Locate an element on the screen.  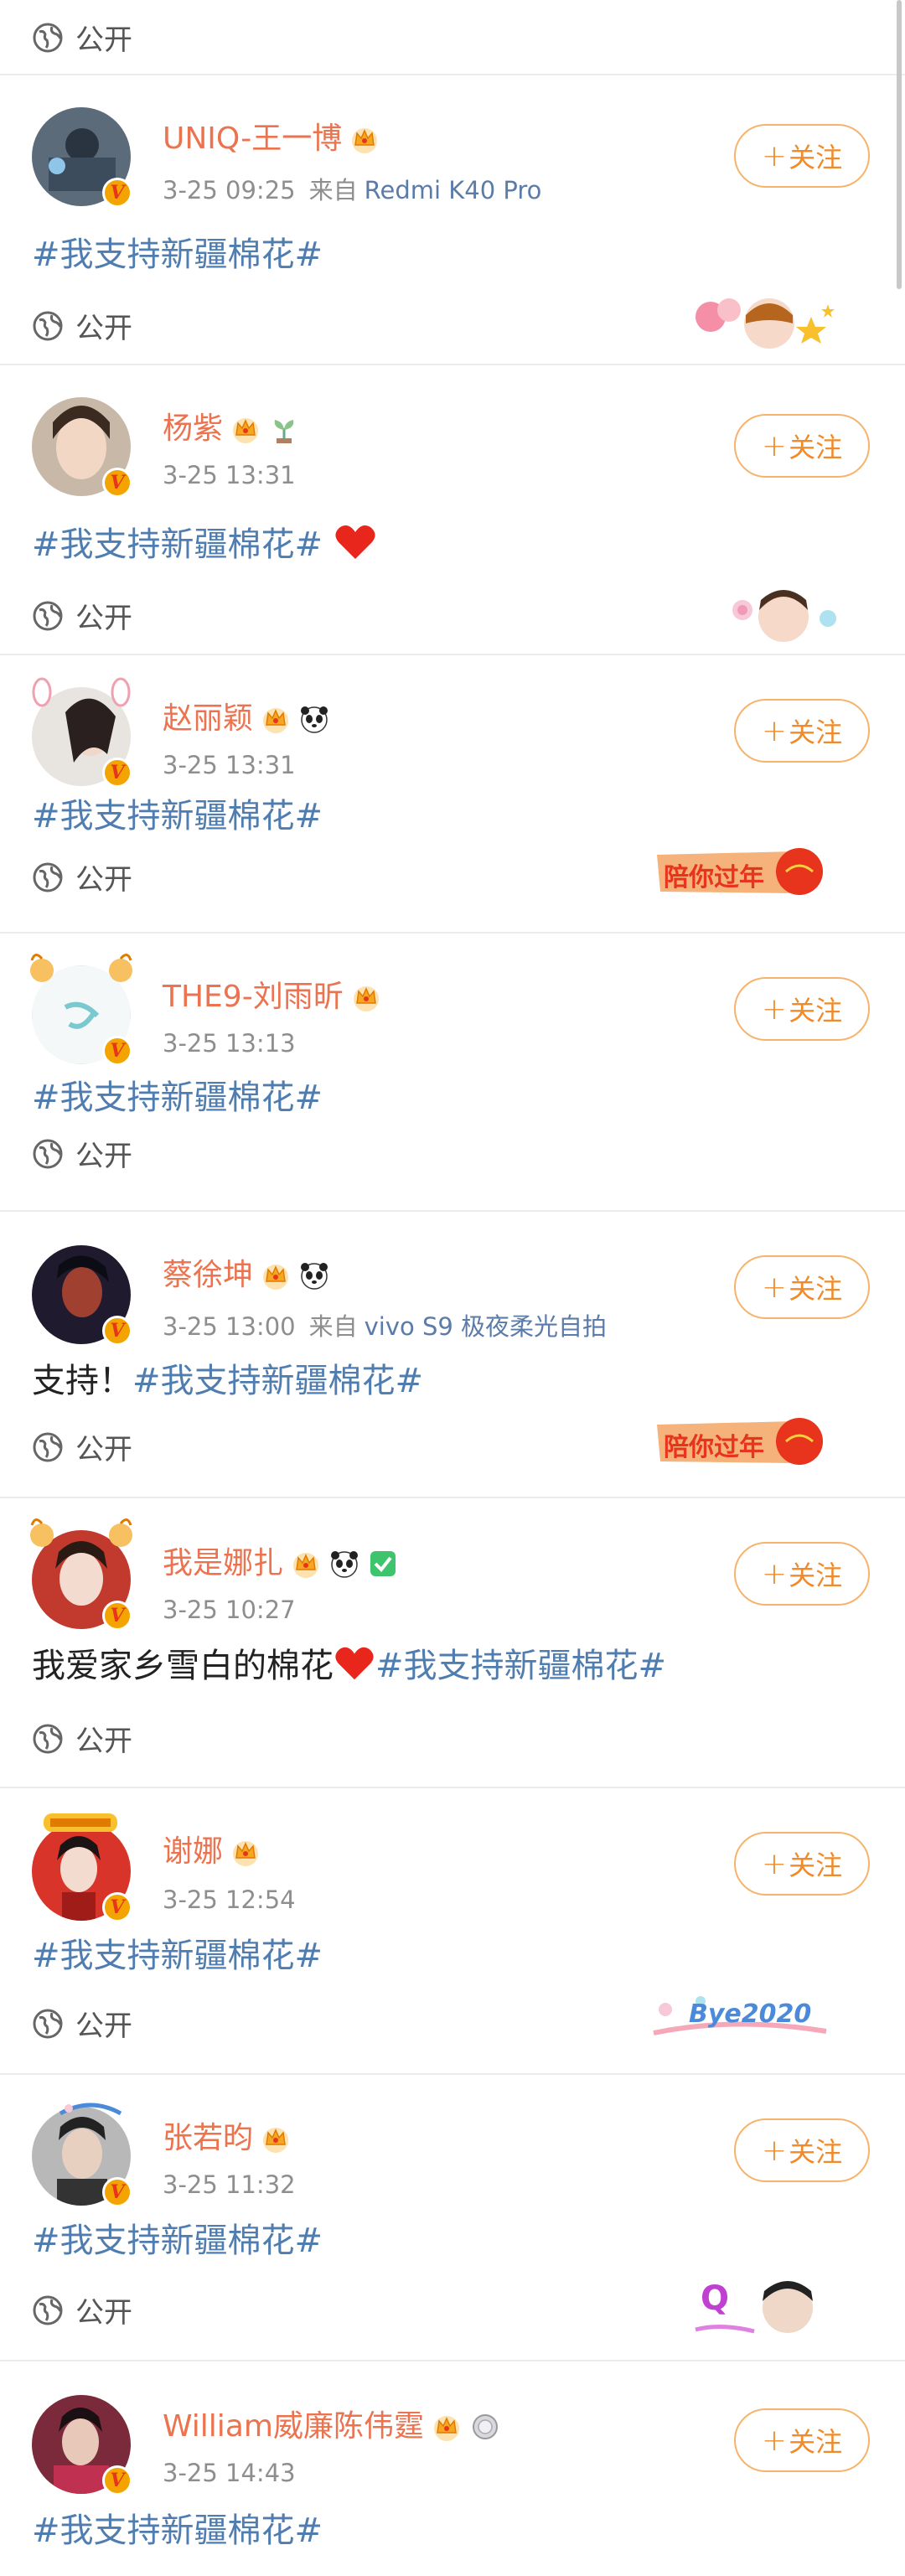
post-meta: 3-25 12:54 is located at coordinates (229, 1899).